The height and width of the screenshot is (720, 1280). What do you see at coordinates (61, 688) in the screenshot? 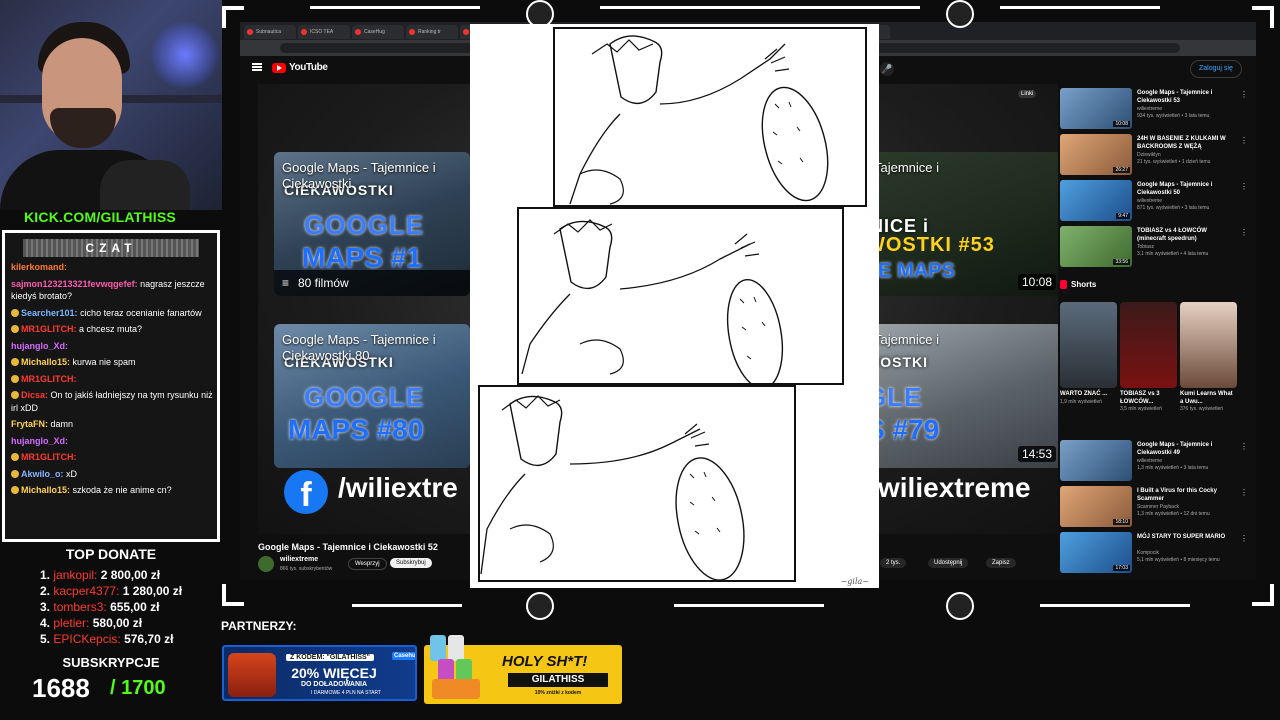
I see `subs-count: 1688` at bounding box center [61, 688].